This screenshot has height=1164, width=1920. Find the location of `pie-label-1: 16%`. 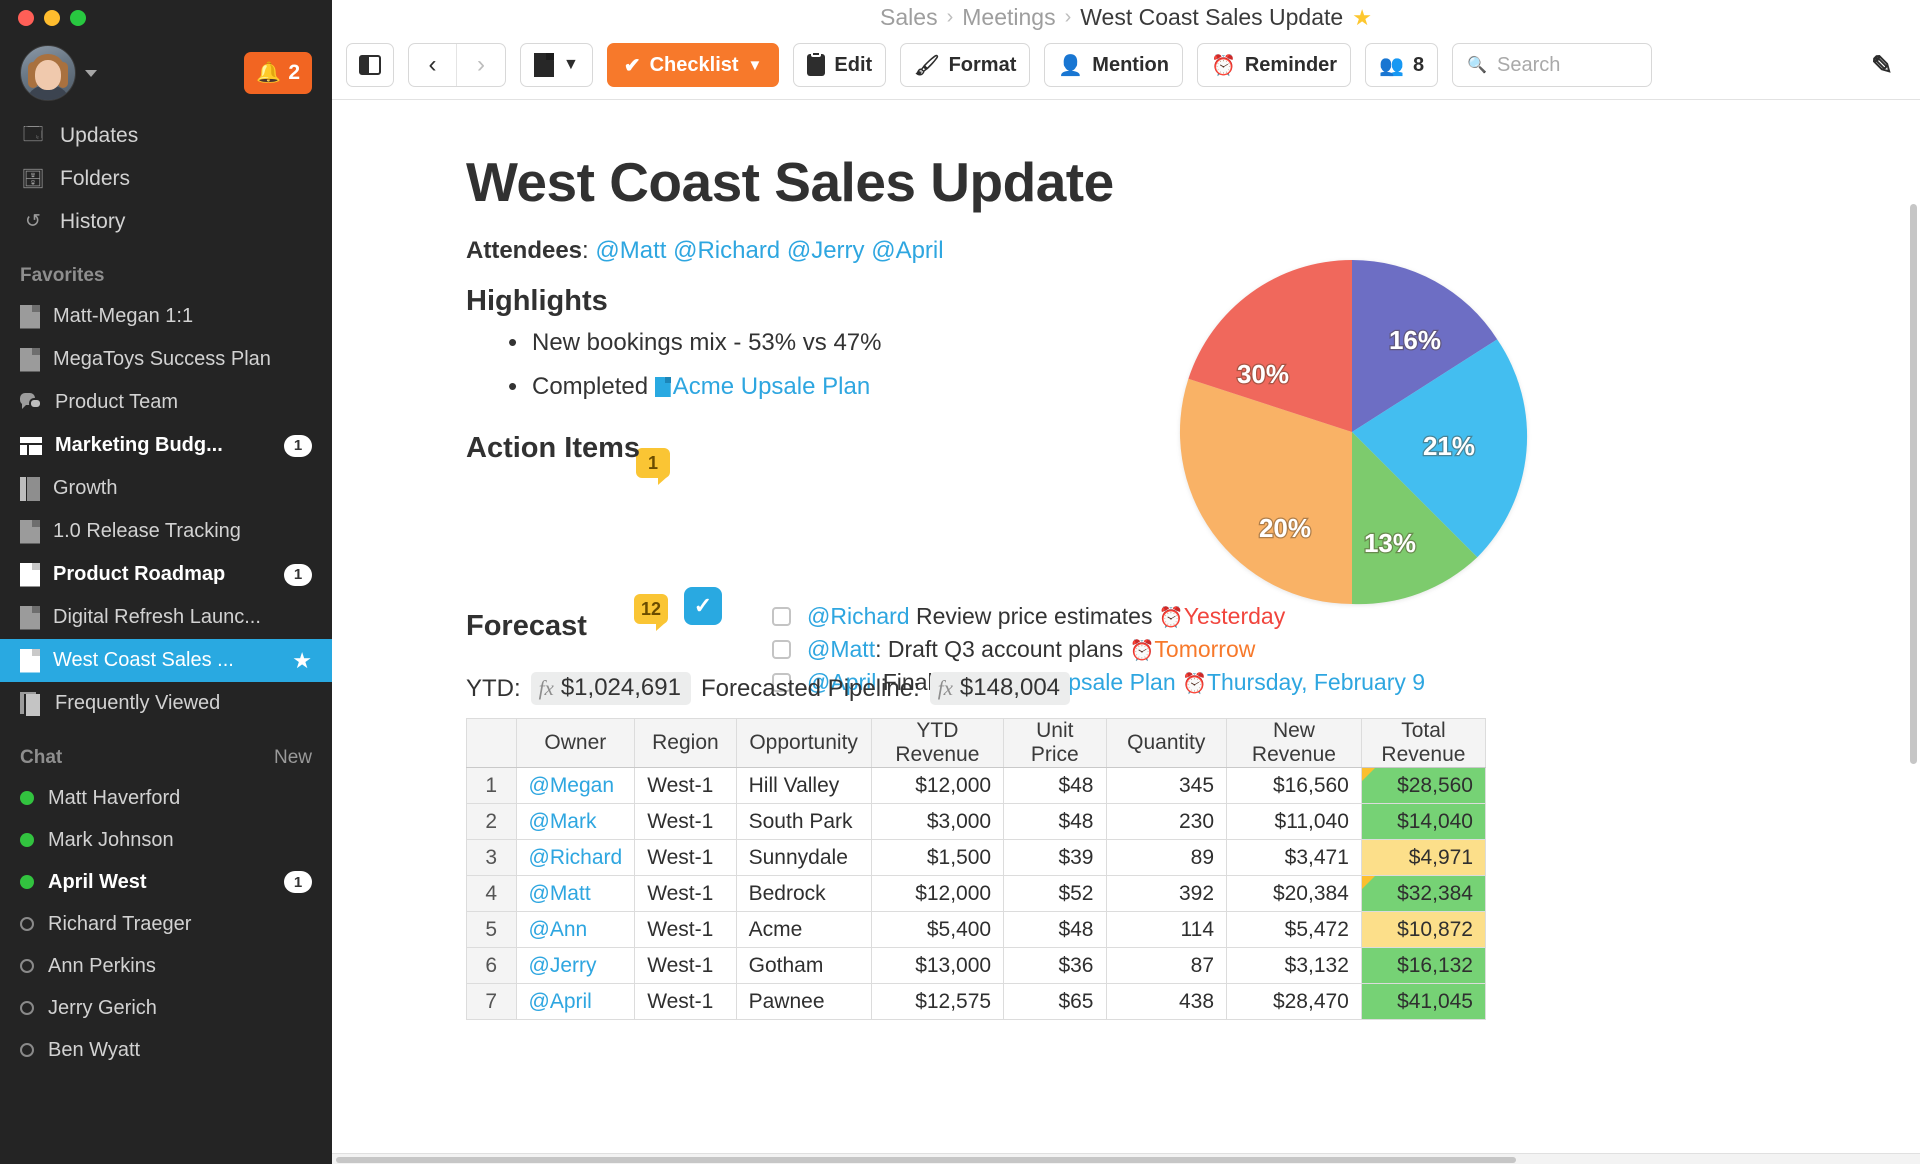

pie-label-1: 16% is located at coordinates (1415, 340).